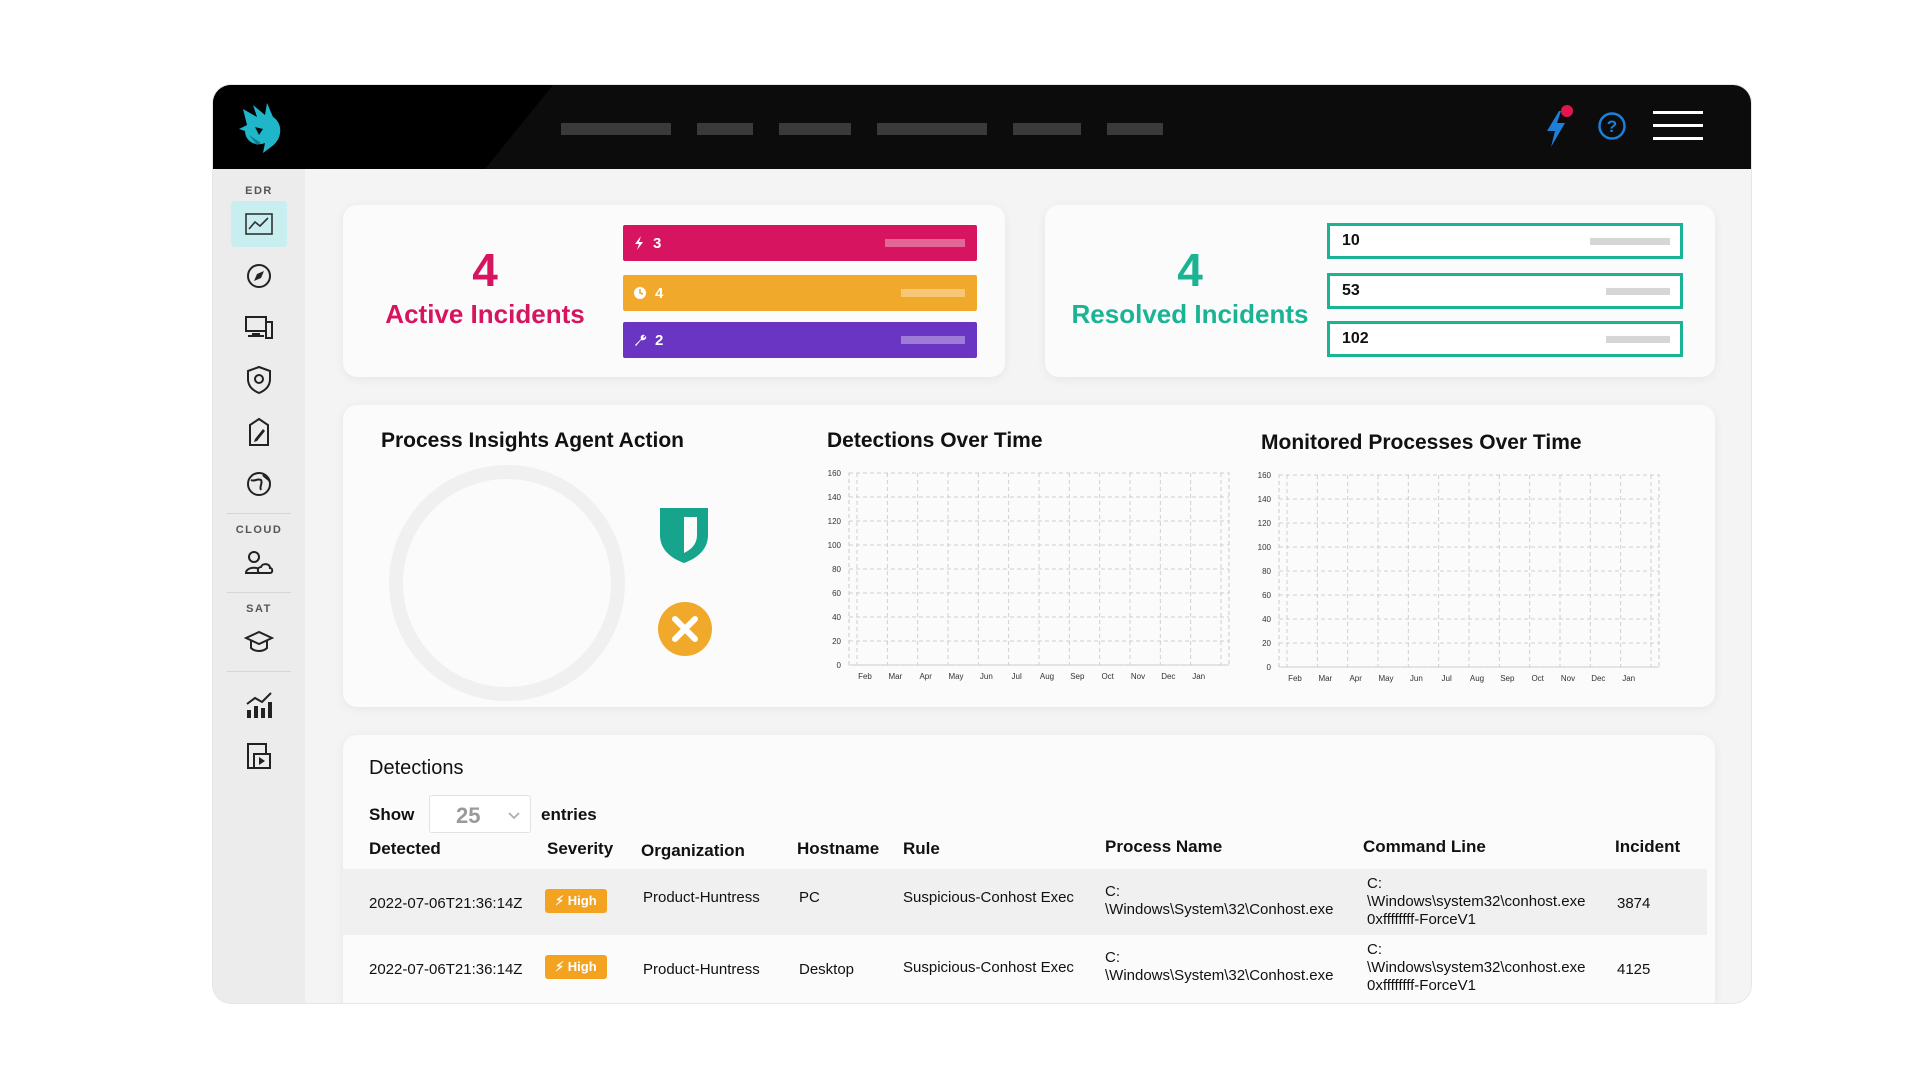 This screenshot has height=1080, width=1920. What do you see at coordinates (259, 276) in the screenshot?
I see `globe-compass-icon` at bounding box center [259, 276].